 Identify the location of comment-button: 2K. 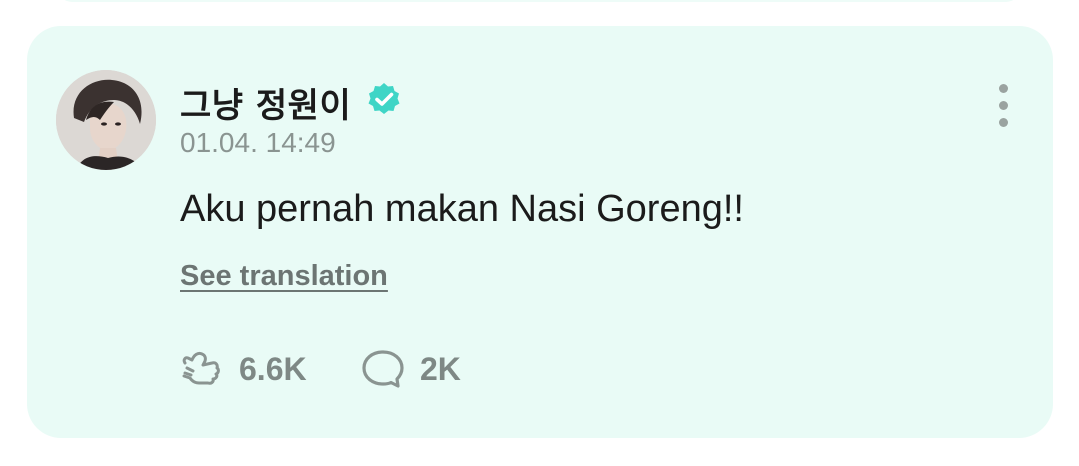
(410, 369).